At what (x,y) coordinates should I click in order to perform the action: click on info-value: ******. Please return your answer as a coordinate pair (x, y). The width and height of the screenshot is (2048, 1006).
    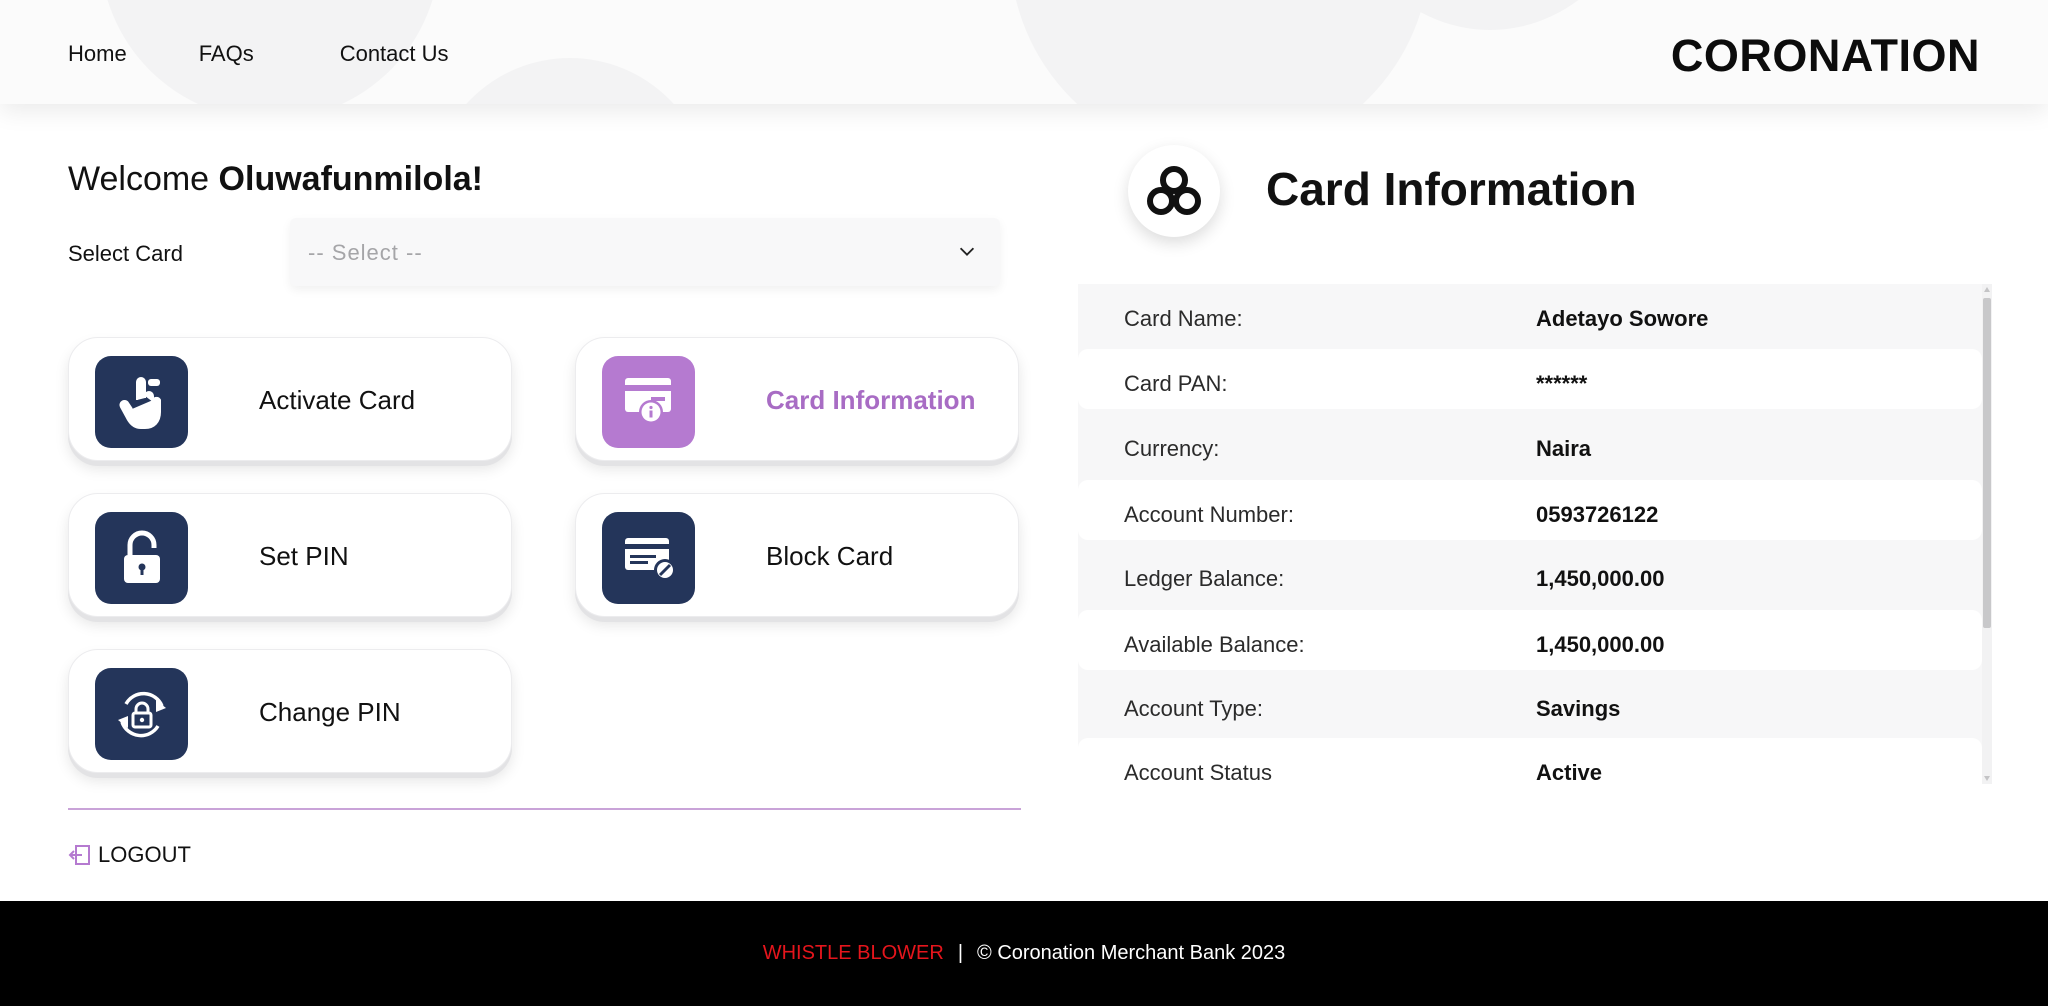
    Looking at the image, I should click on (1562, 383).